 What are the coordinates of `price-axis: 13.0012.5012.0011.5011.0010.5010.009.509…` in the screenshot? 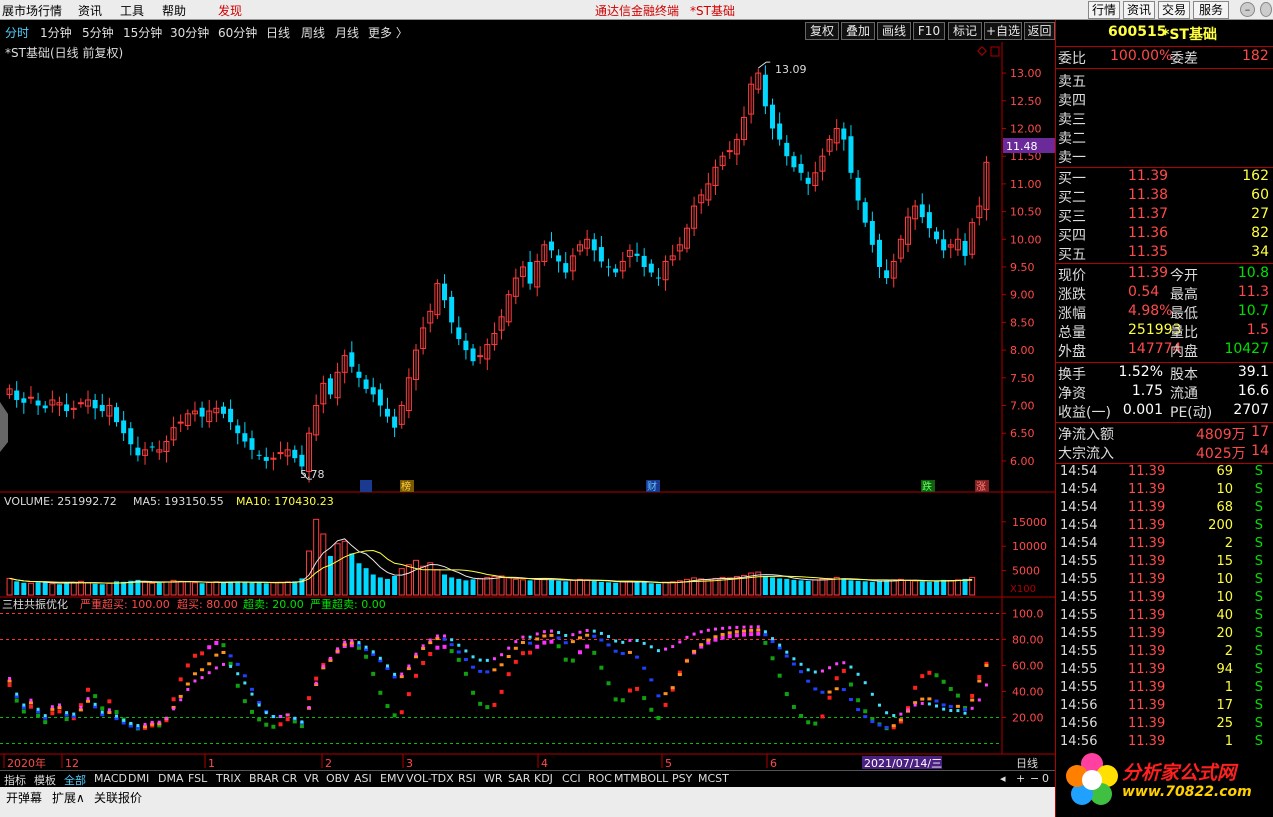 It's located at (1022, 267).